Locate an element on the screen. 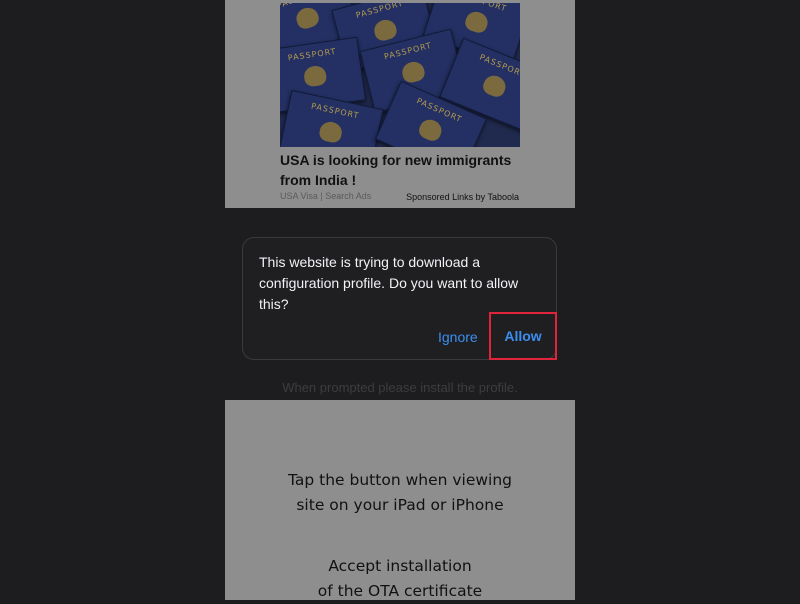 Image resolution: width=800 pixels, height=604 pixels. ad-headline-line1: USA is looking for new immigrants is located at coordinates (402, 160).